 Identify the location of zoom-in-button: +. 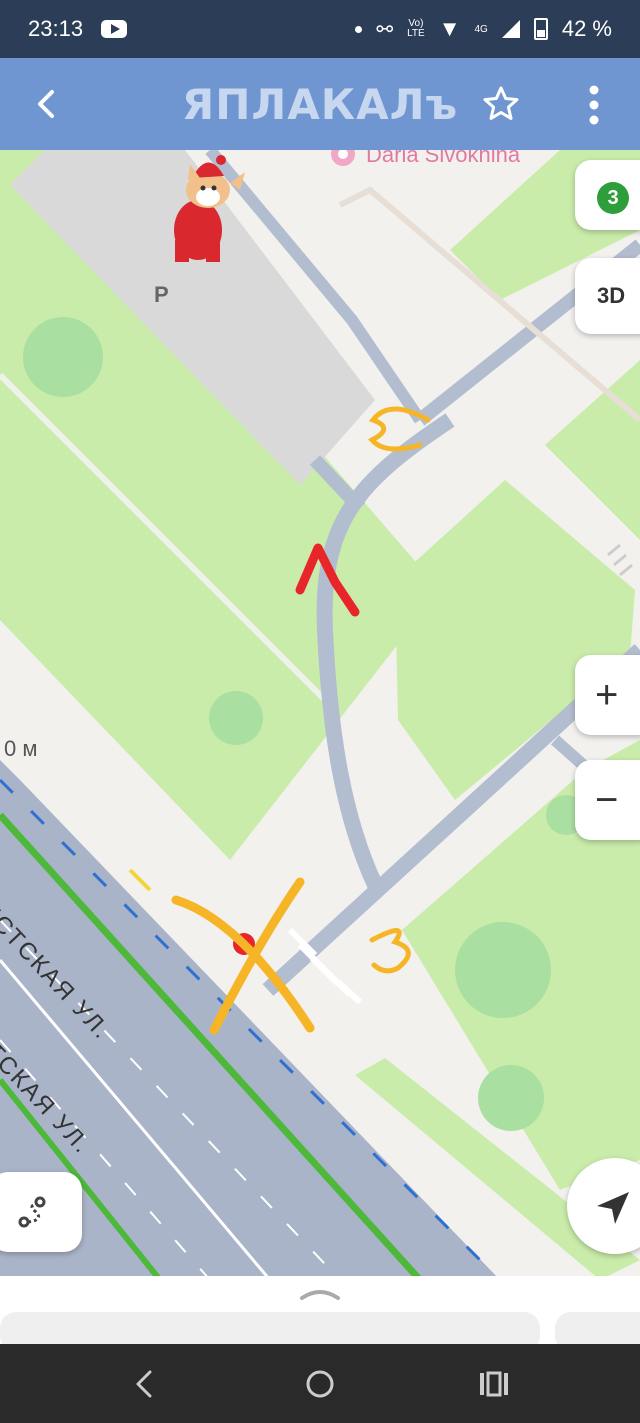
(607, 695).